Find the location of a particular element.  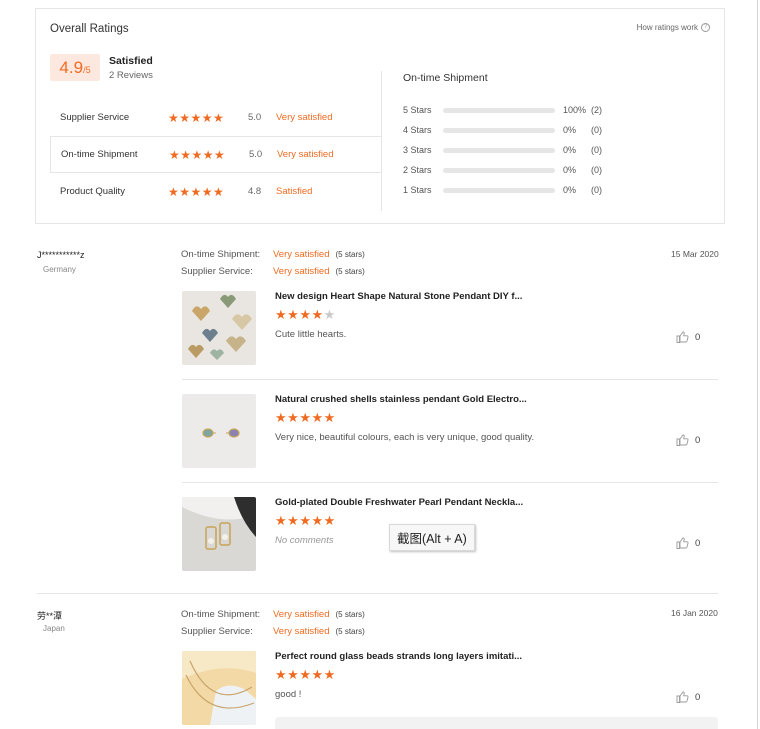

reply-box is located at coordinates (496, 723).